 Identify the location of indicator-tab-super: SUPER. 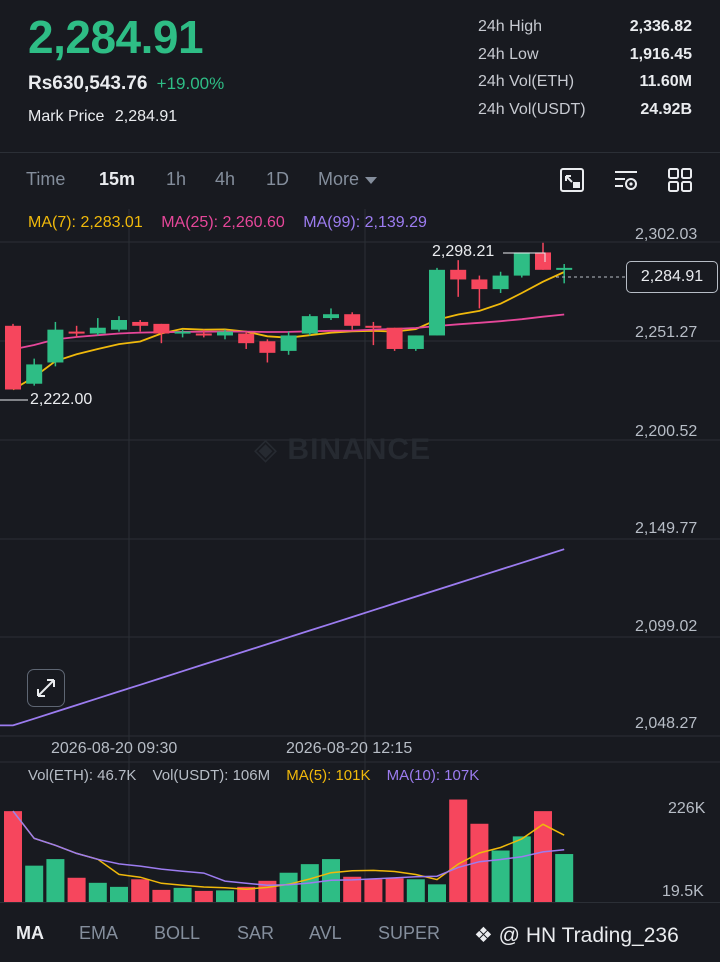
(409, 933).